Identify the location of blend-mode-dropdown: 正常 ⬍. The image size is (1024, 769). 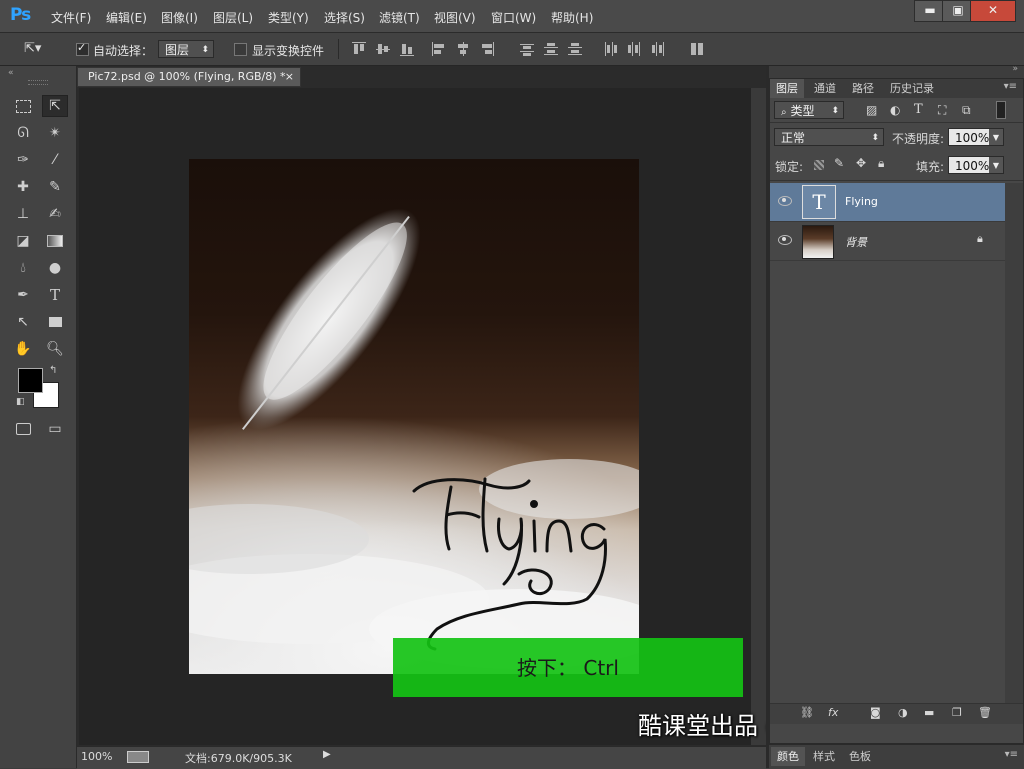
(829, 137).